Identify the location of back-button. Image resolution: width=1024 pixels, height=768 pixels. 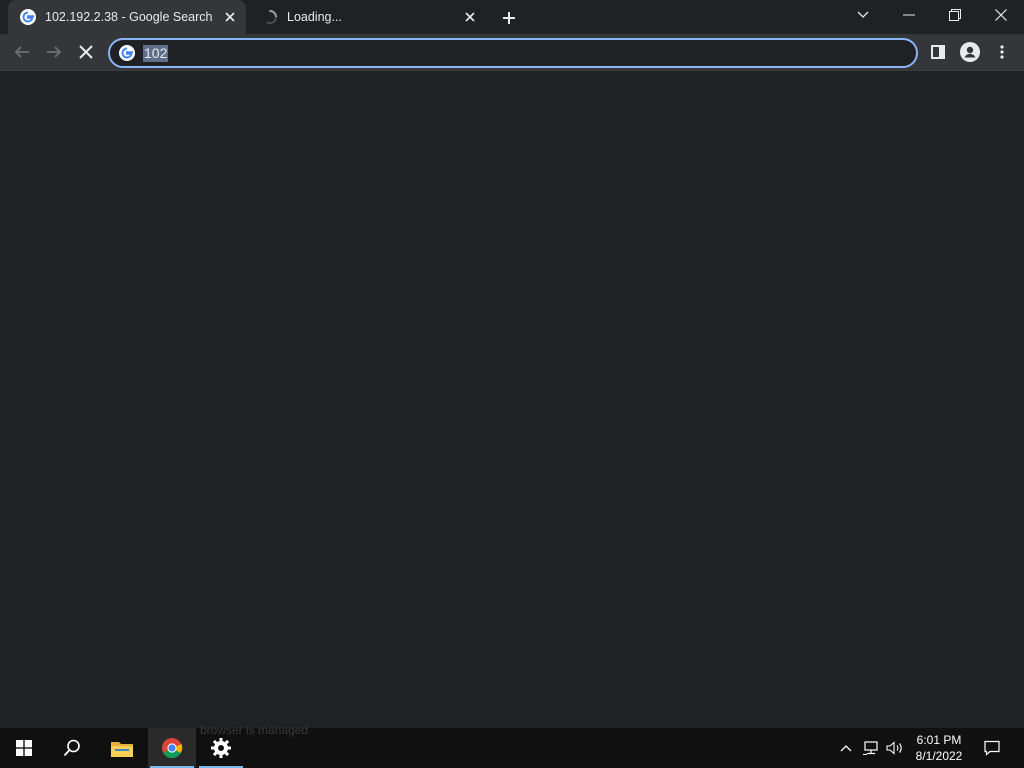
(22, 52).